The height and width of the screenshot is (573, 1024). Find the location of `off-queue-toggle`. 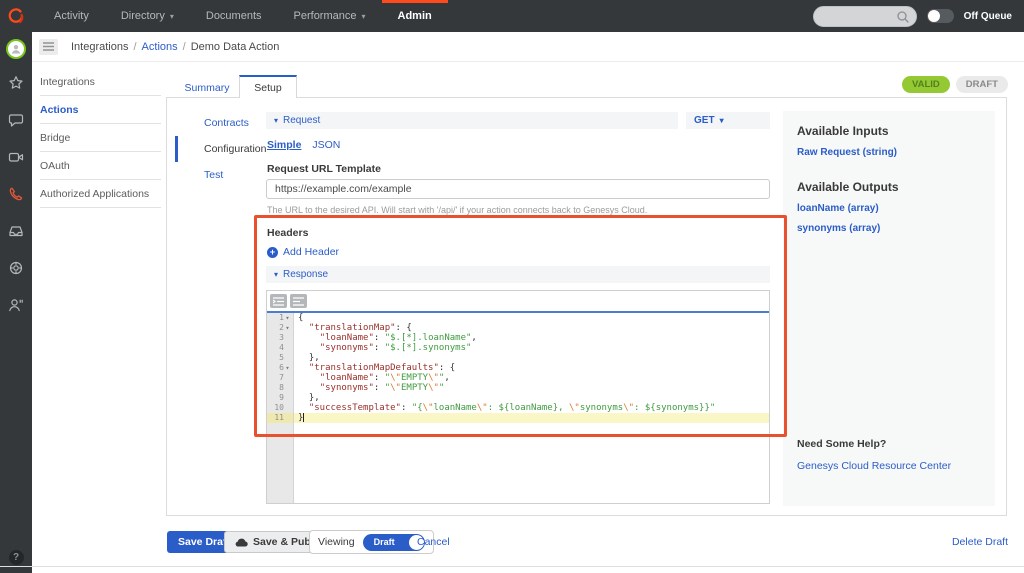

off-queue-toggle is located at coordinates (940, 16).